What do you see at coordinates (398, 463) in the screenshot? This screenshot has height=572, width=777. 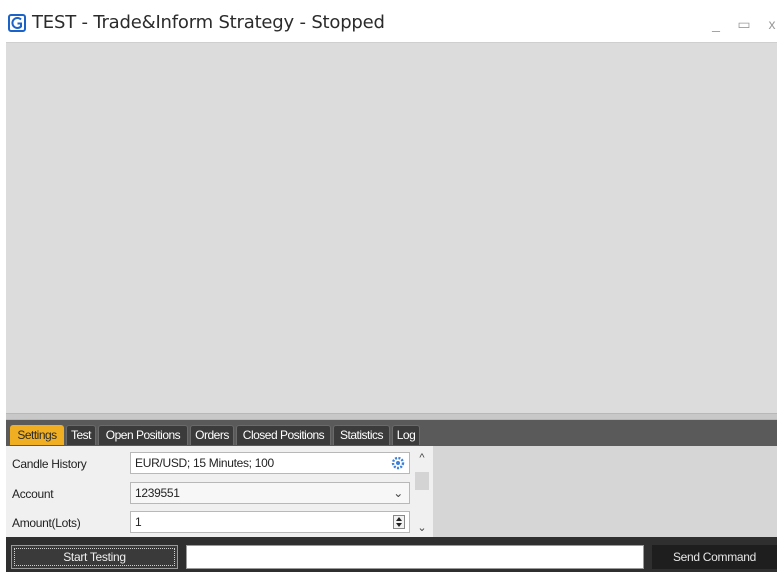 I see `gear-icon` at bounding box center [398, 463].